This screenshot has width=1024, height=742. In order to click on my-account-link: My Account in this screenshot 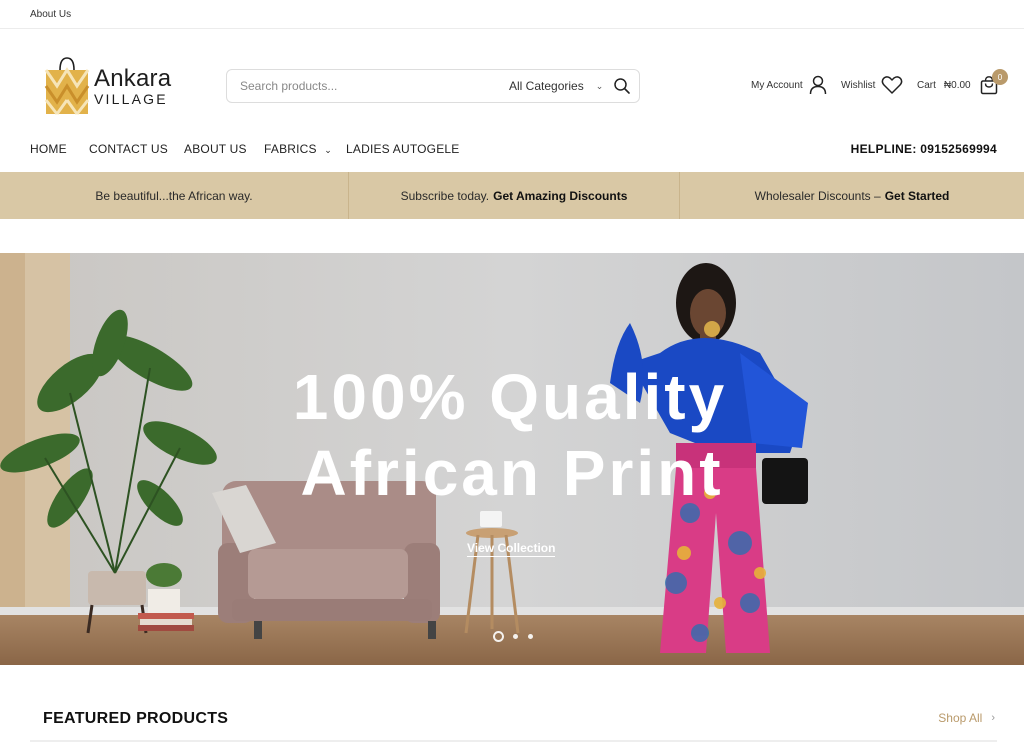, I will do `click(789, 85)`.